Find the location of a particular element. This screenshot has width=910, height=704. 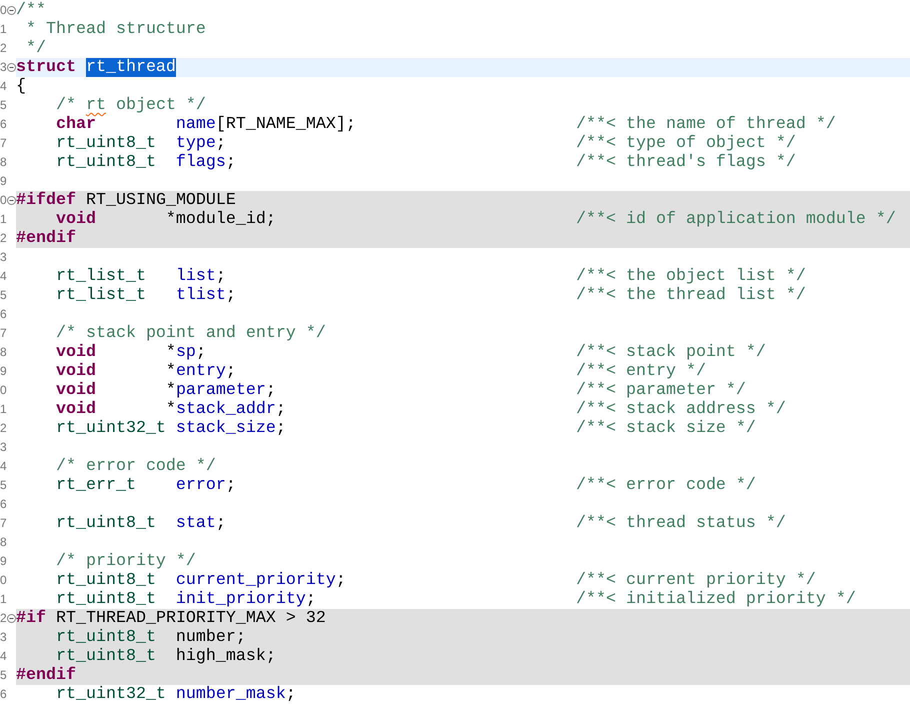

comment-text: /**< the thread list */ is located at coordinates (691, 295).